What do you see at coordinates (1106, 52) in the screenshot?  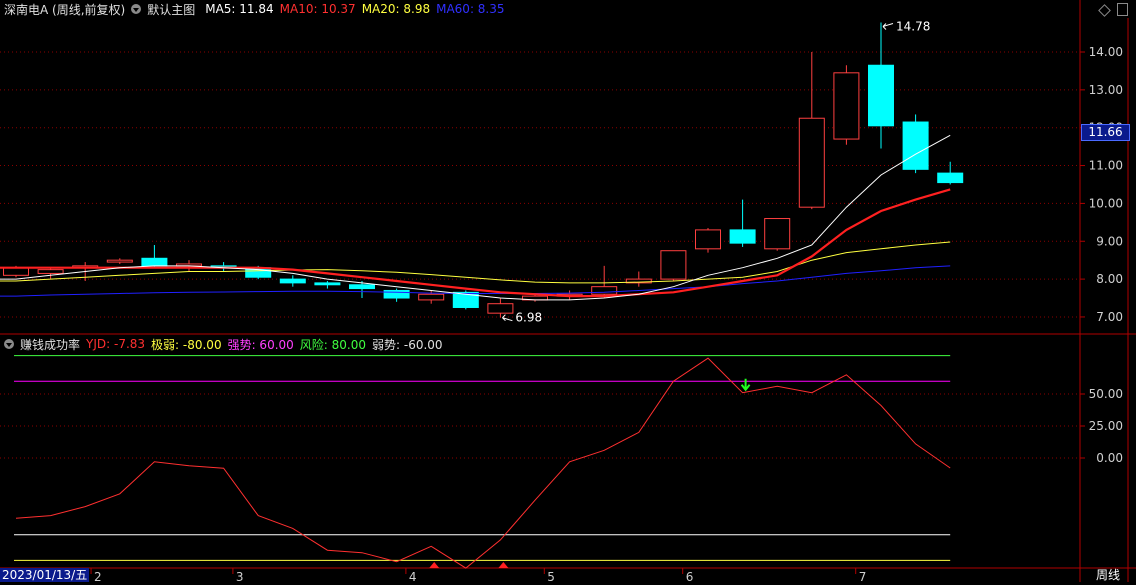 I see `main-y-tick-label: 14.00` at bounding box center [1106, 52].